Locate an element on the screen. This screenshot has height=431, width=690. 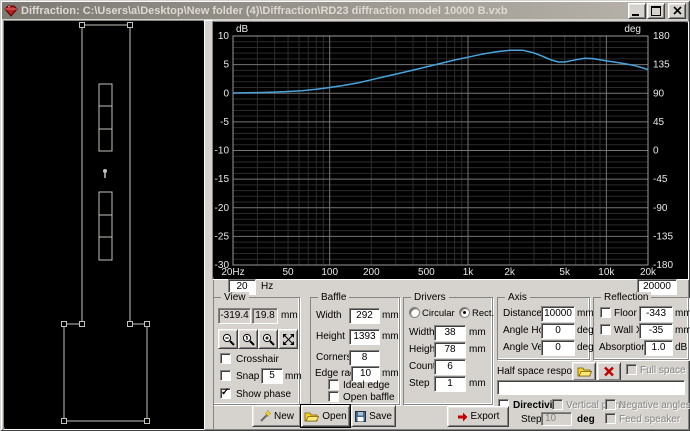
svg-text: -45 is located at coordinates (660, 179).